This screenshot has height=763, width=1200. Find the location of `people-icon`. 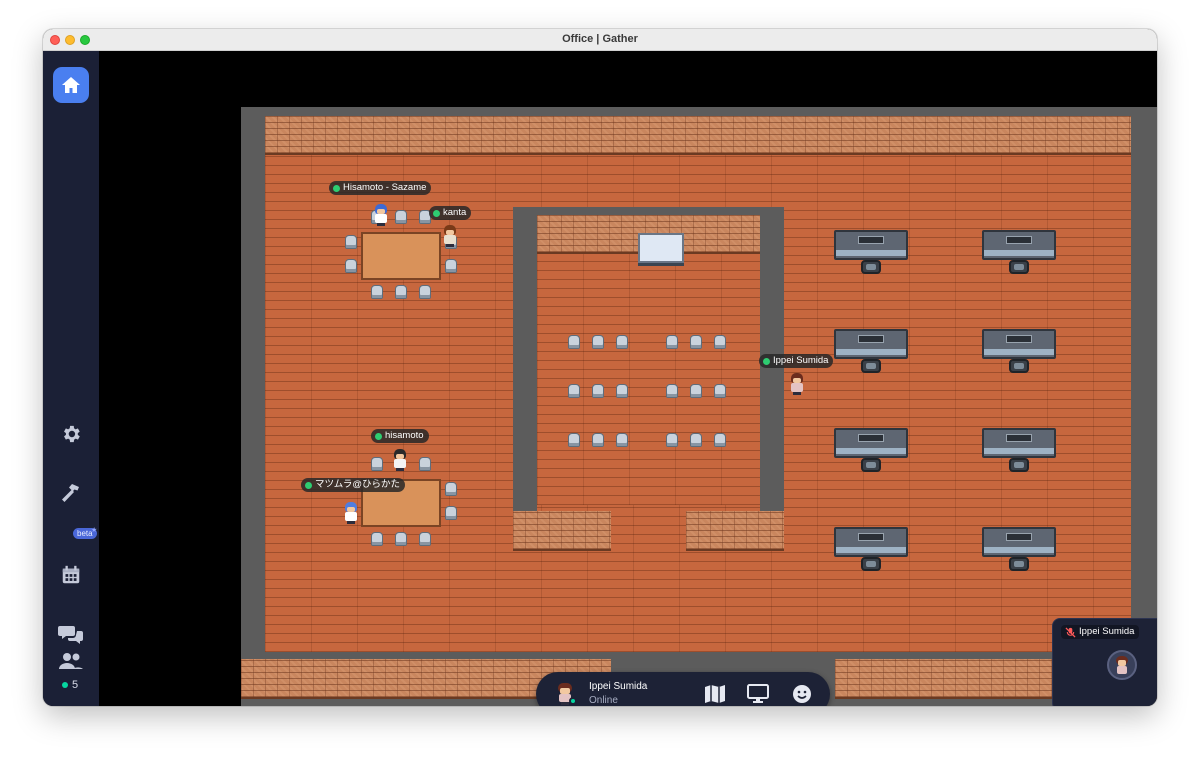

people-icon is located at coordinates (71, 661).